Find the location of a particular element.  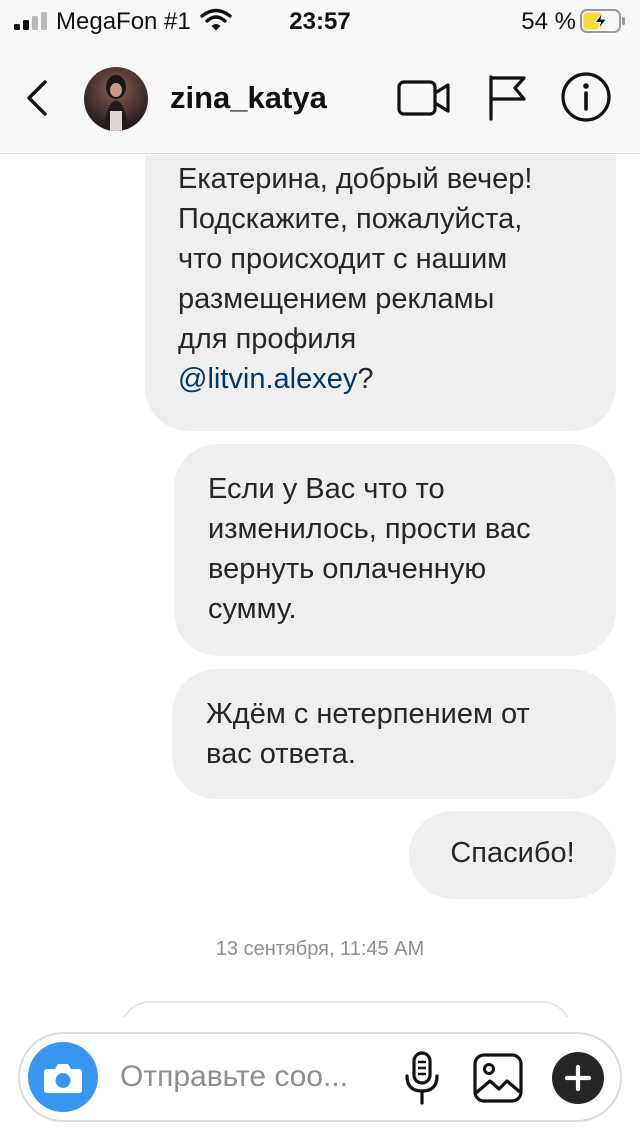

message-input is located at coordinates (250, 1077).